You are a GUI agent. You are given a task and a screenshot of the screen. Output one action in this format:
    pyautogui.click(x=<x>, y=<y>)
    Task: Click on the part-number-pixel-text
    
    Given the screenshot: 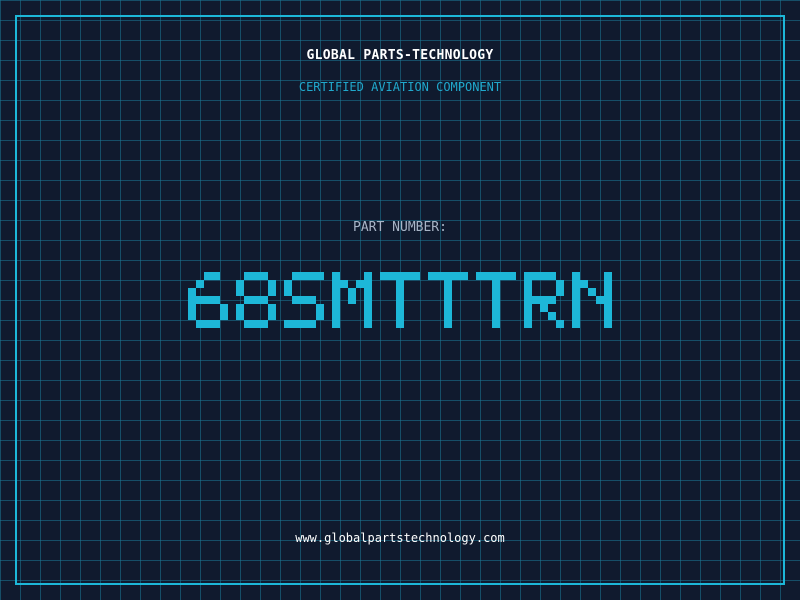 What is the action you would take?
    pyautogui.click(x=400, y=300)
    